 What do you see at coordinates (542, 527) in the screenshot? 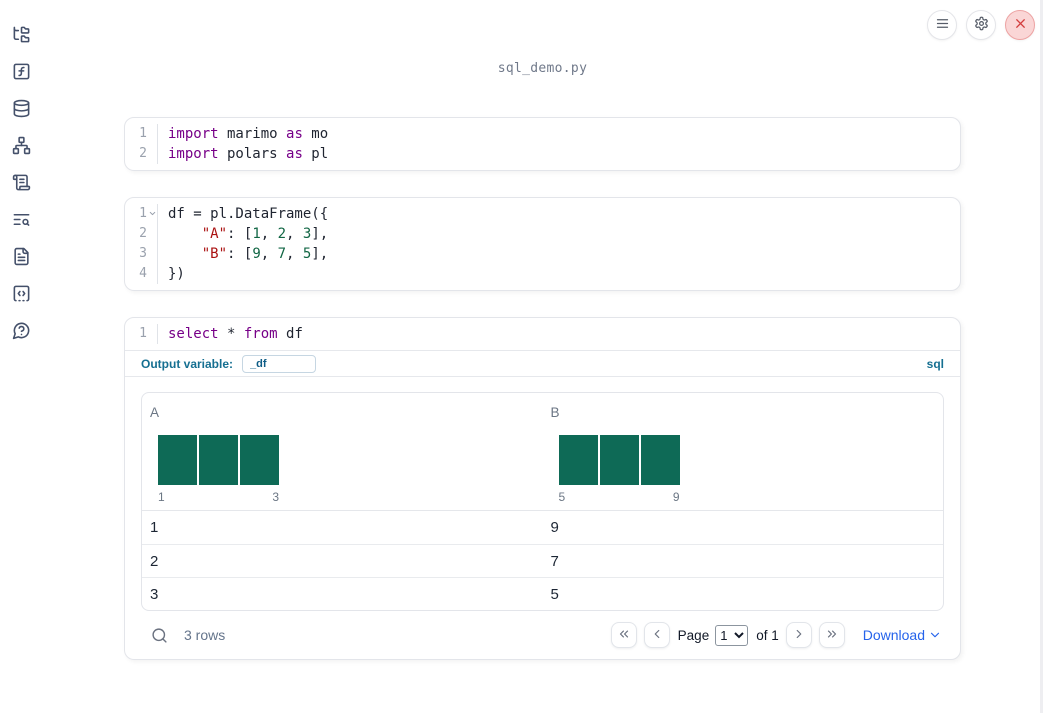
I see `table-row: 19` at bounding box center [542, 527].